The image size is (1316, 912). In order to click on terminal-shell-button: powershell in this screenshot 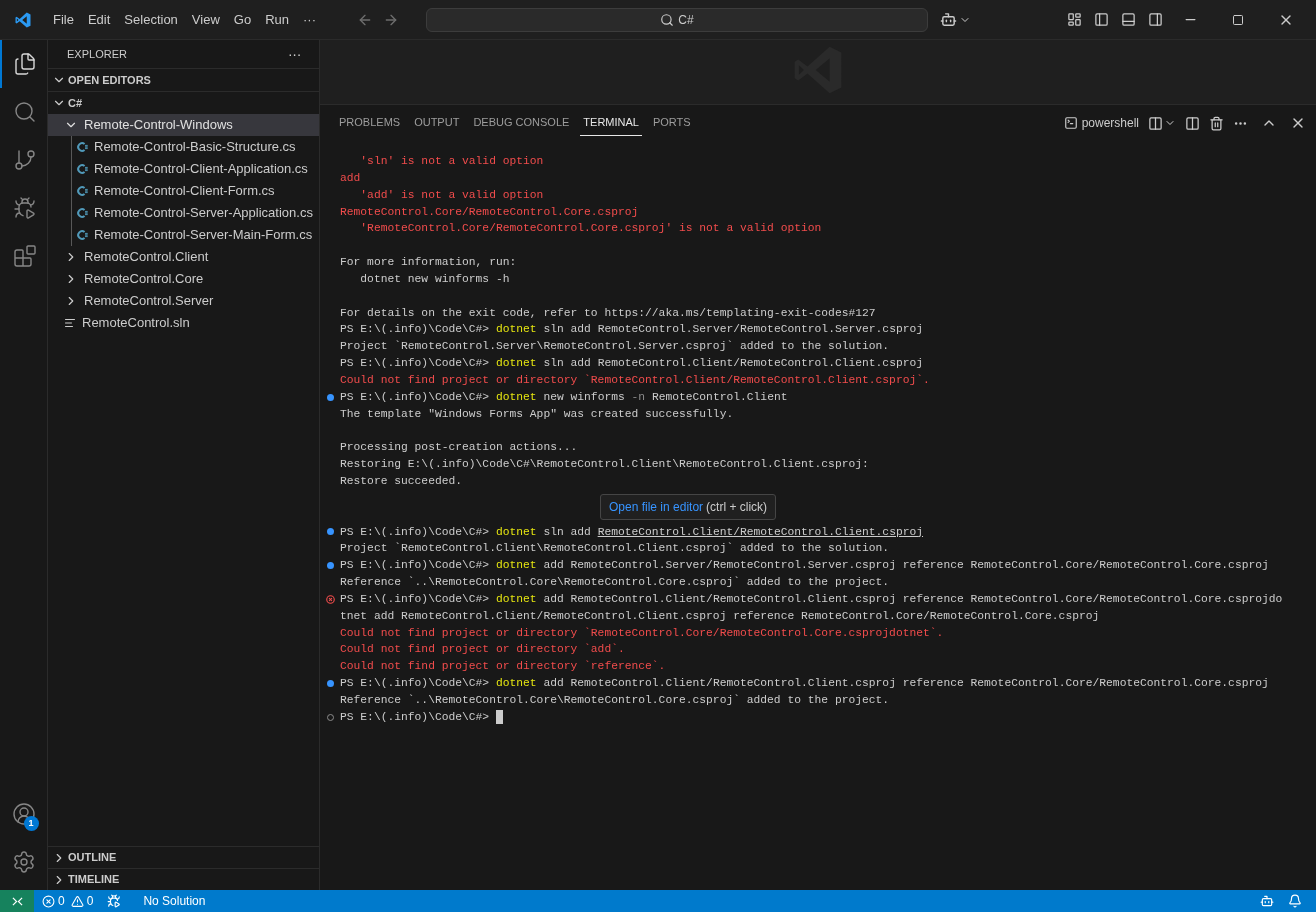, I will do `click(1101, 123)`.